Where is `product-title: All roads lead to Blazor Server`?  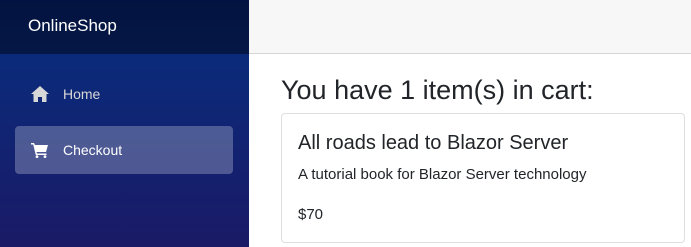 product-title: All roads lead to Blazor Server is located at coordinates (433, 143).